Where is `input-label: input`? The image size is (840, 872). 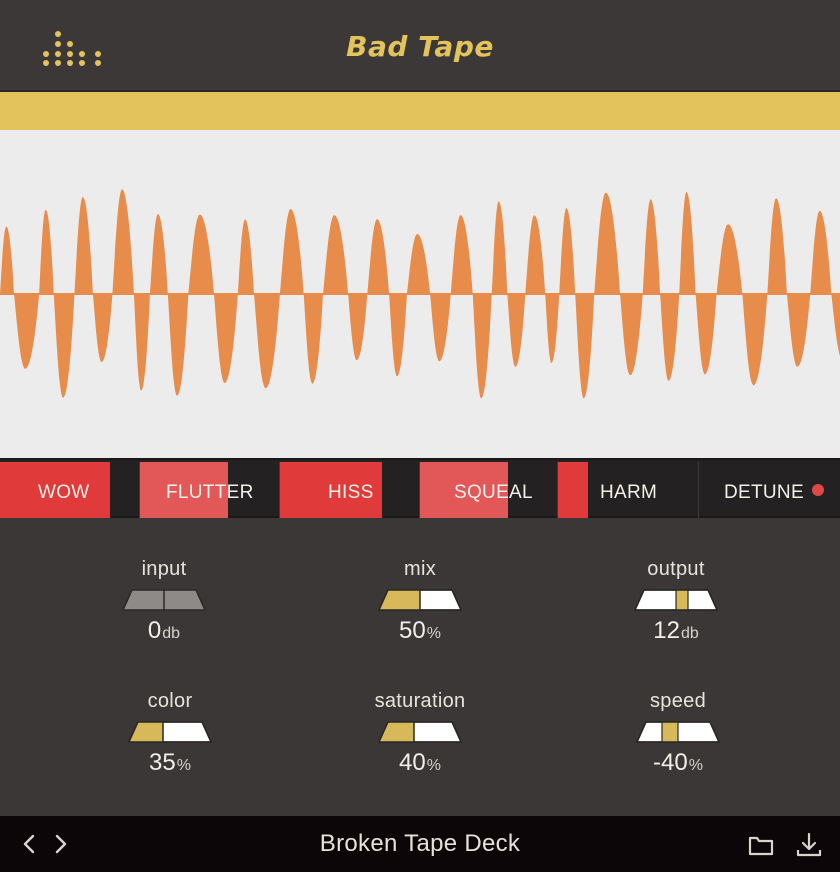
input-label: input is located at coordinates (164, 569).